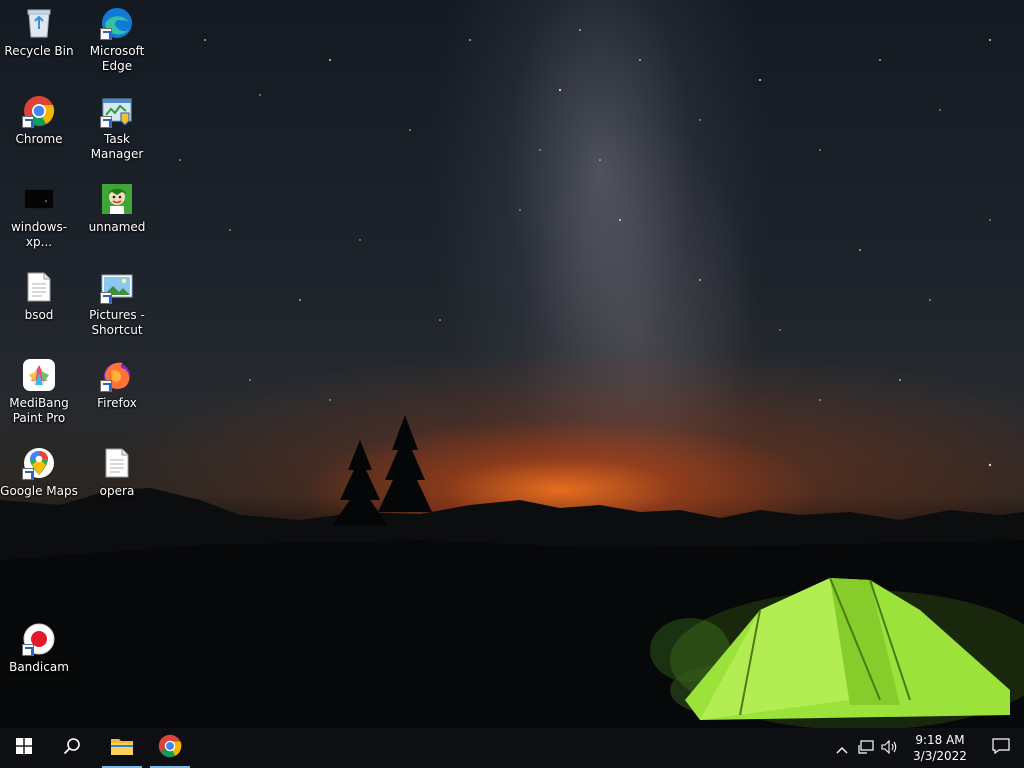 Image resolution: width=1024 pixels, height=768 pixels. I want to click on action-center-button, so click(1001, 748).